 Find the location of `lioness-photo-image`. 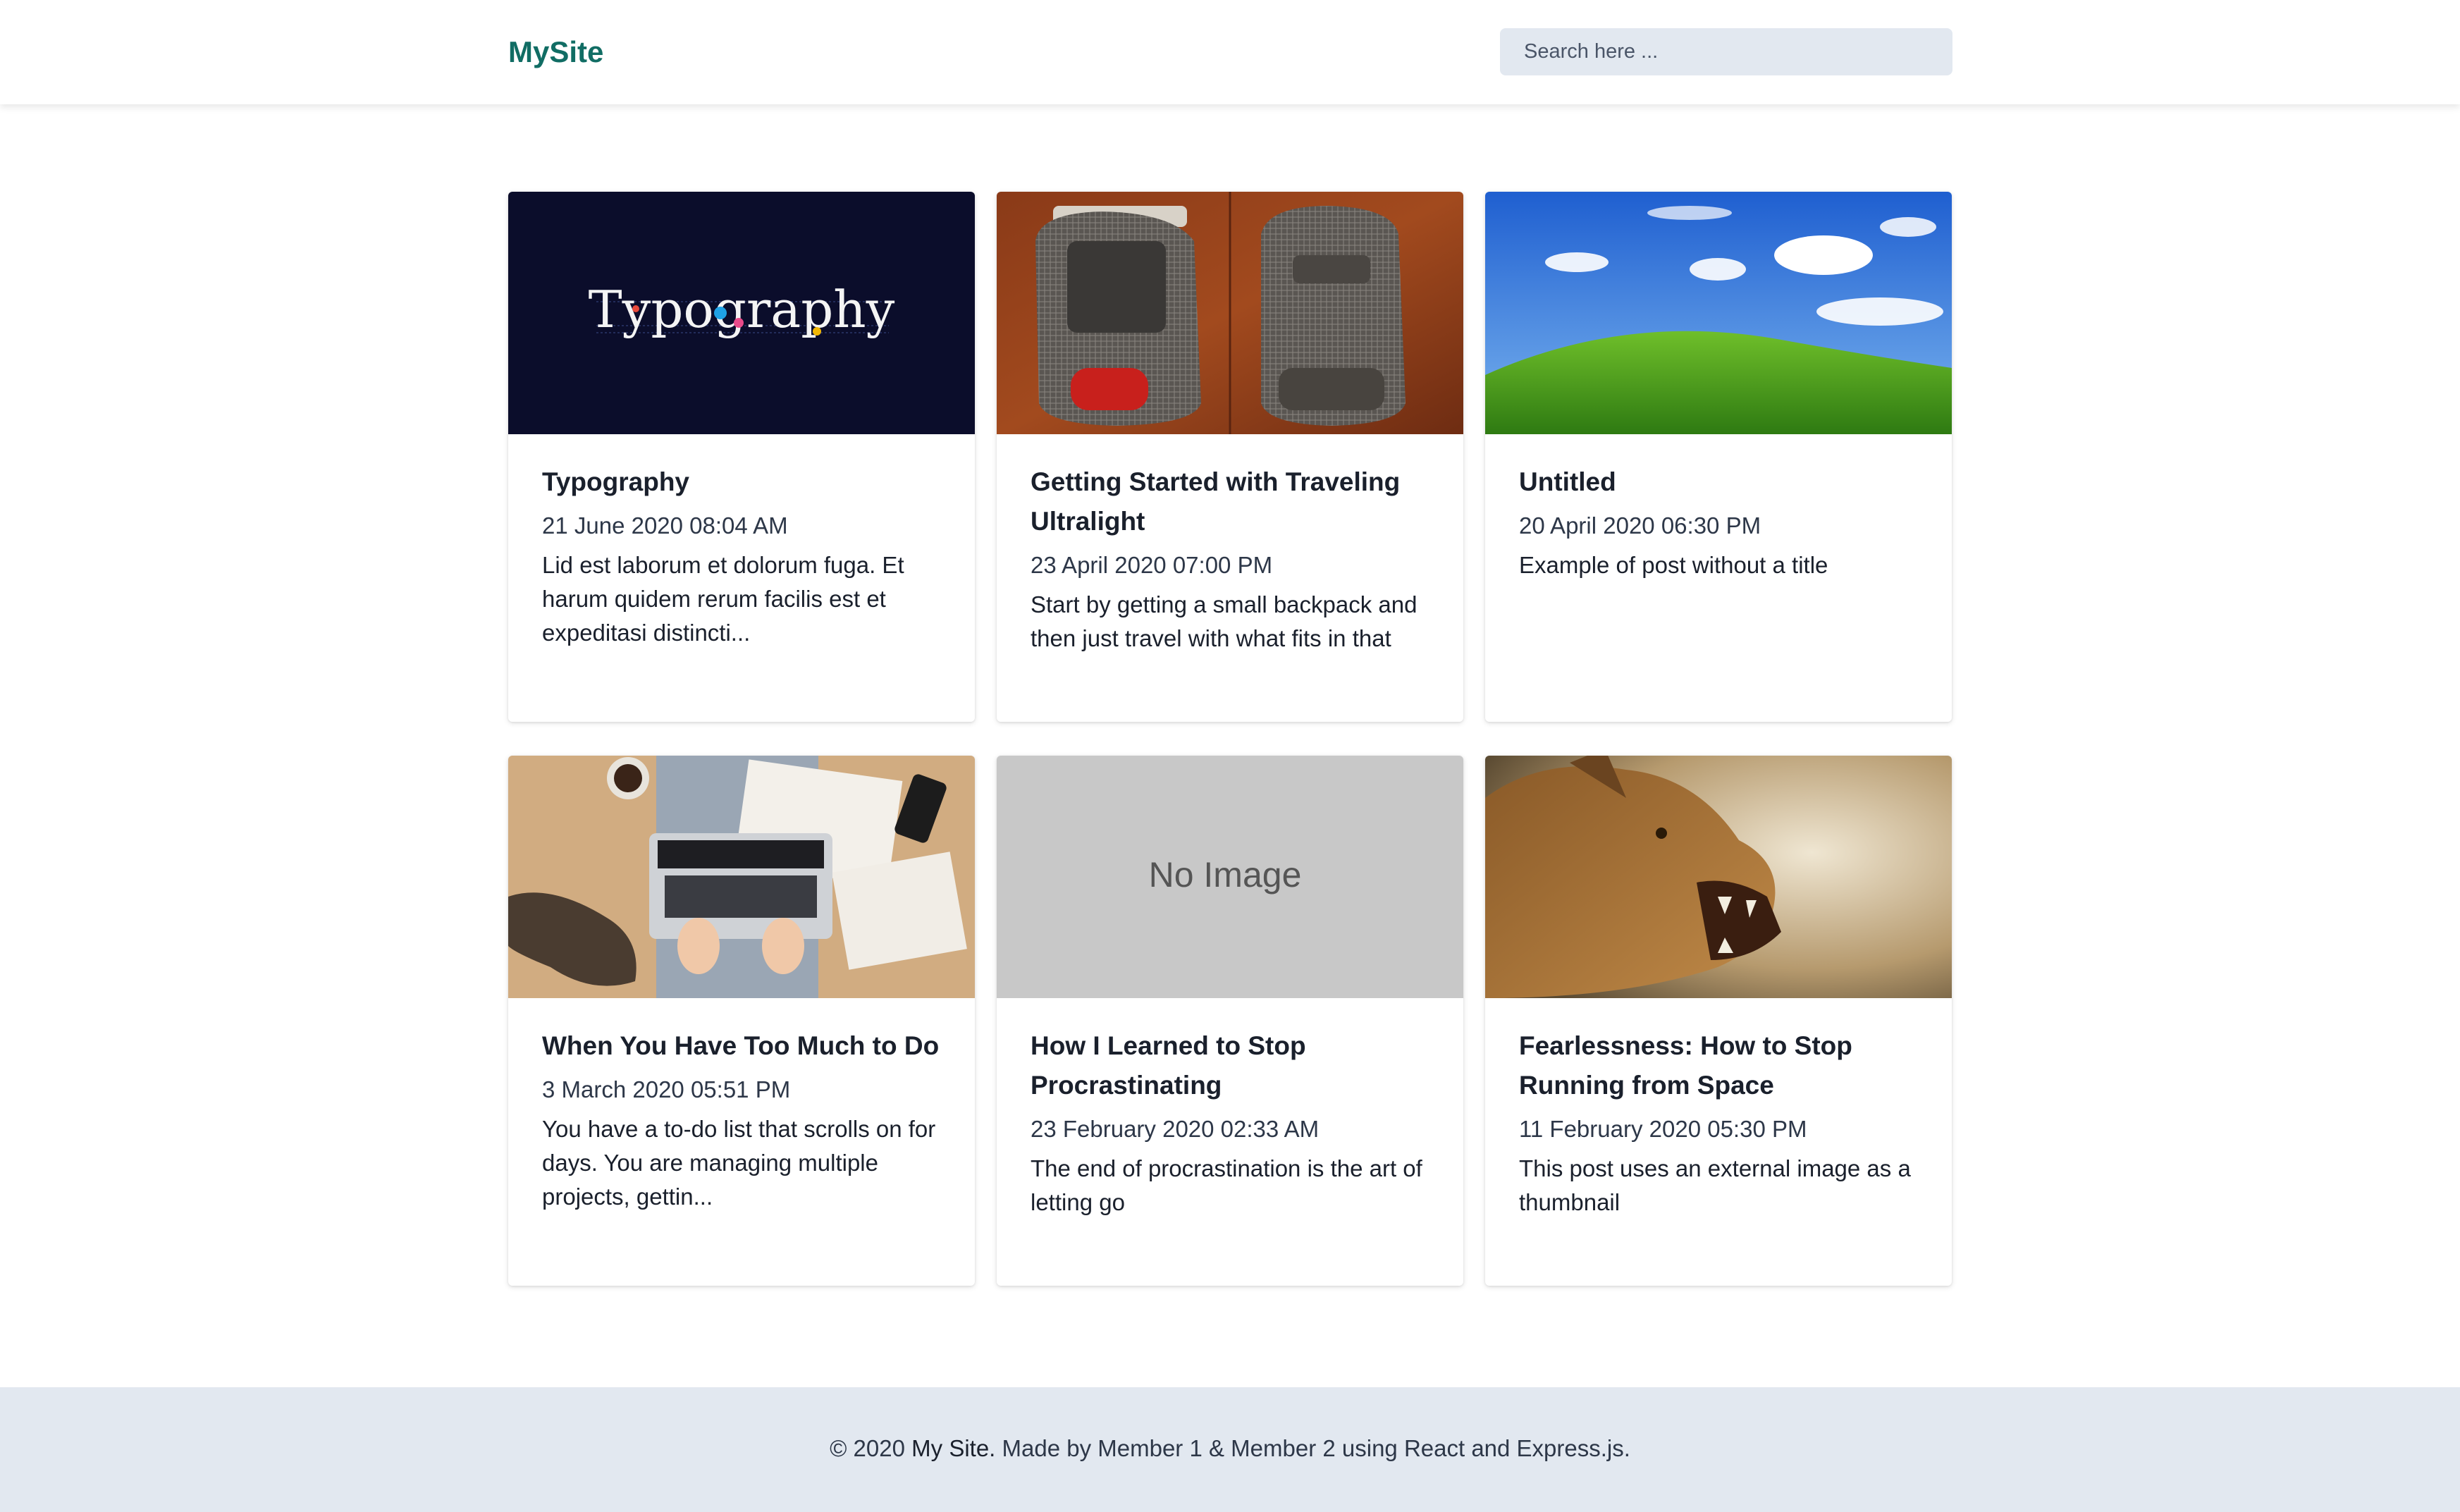

lioness-photo-image is located at coordinates (1719, 877).